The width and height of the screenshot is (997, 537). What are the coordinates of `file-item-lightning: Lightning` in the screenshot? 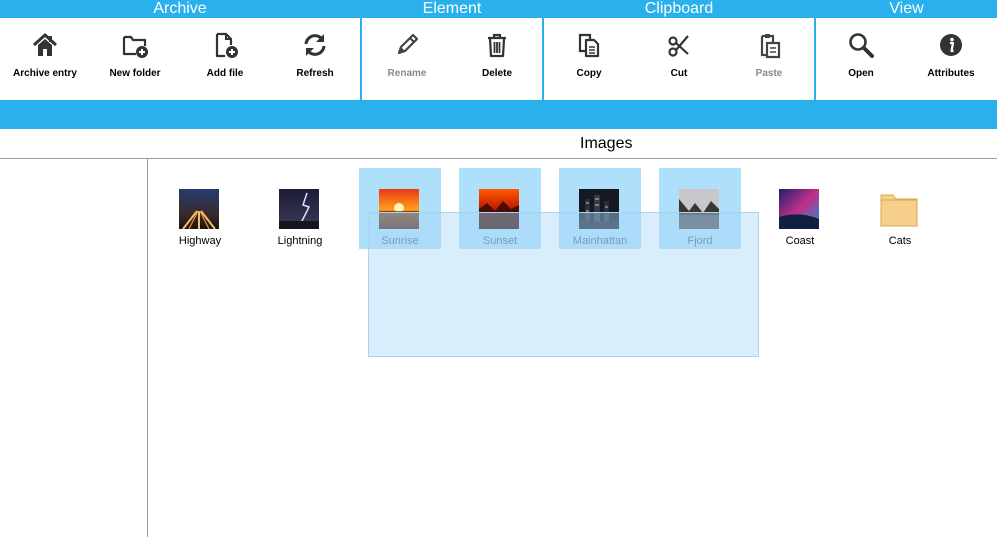 It's located at (300, 208).